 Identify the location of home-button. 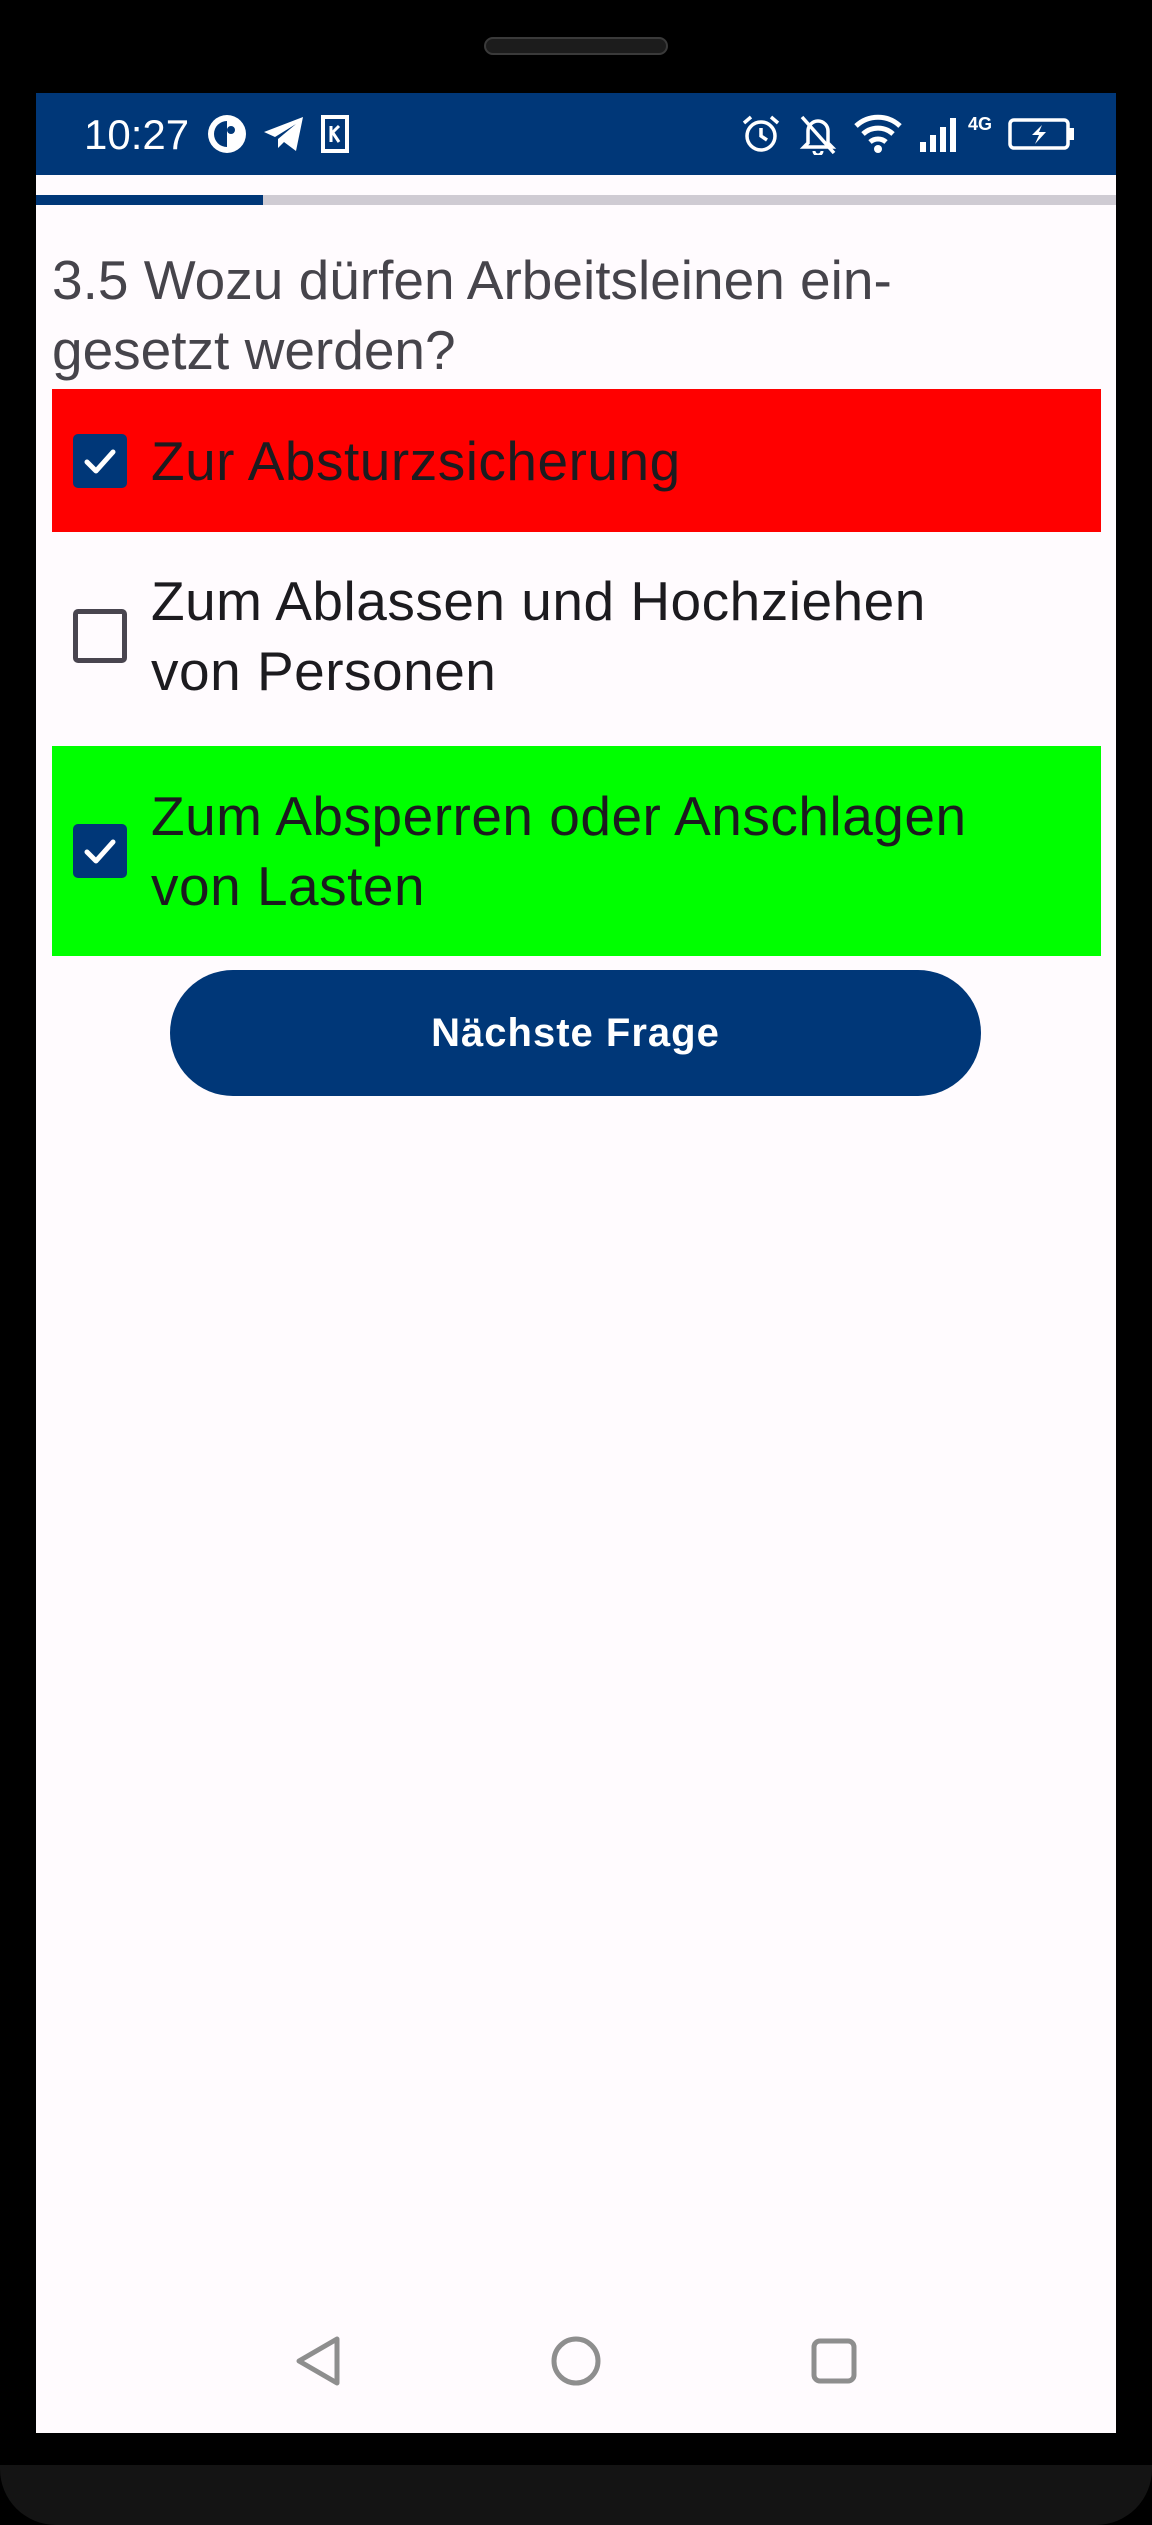
(576, 2363).